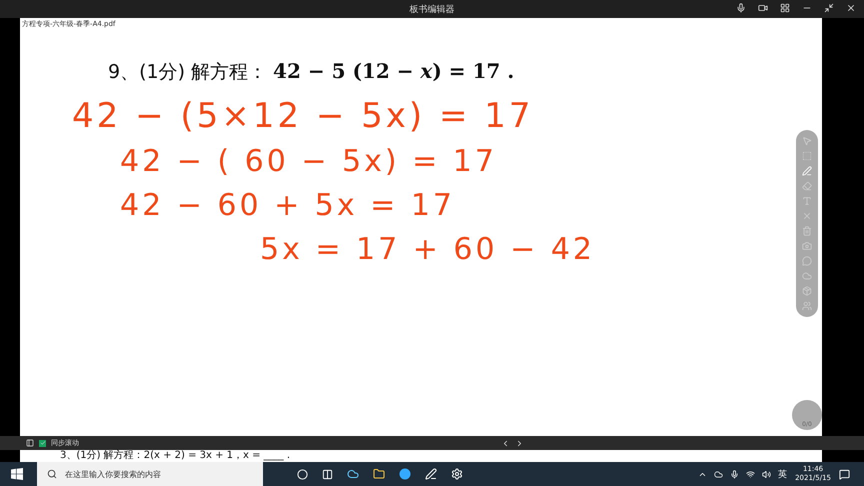 This screenshot has height=486, width=864. I want to click on panel-icon, so click(30, 443).